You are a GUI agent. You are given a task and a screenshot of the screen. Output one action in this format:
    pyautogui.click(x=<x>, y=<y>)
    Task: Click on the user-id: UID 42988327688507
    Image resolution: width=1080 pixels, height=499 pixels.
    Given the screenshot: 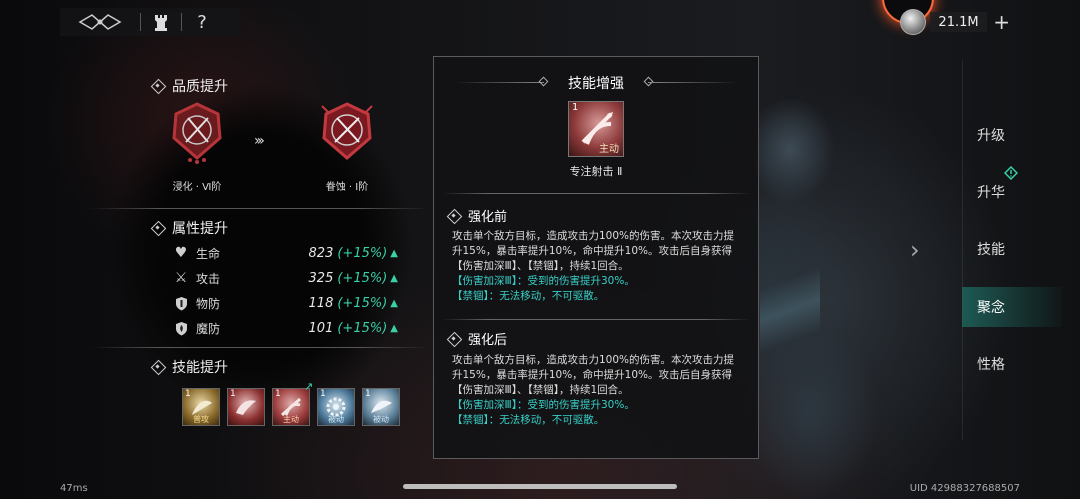 What is the action you would take?
    pyautogui.click(x=964, y=488)
    